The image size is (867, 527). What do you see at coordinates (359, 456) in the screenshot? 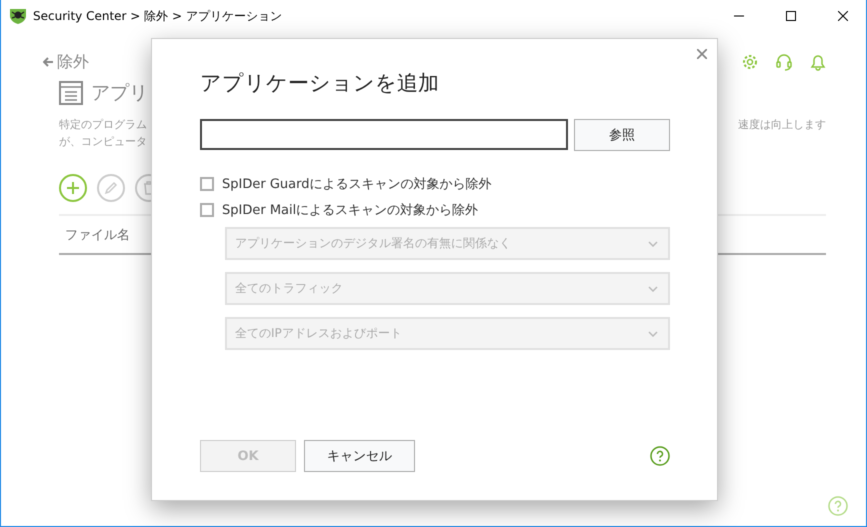
I see `cancel-button: キャンセル` at bounding box center [359, 456].